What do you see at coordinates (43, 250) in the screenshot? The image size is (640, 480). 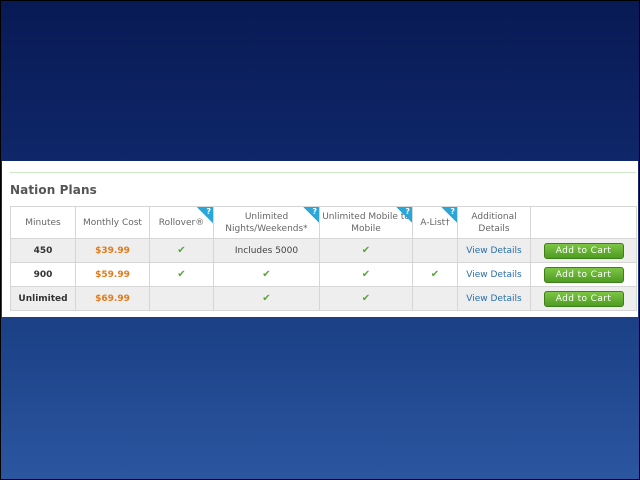 I see `minutes-cell: 450` at bounding box center [43, 250].